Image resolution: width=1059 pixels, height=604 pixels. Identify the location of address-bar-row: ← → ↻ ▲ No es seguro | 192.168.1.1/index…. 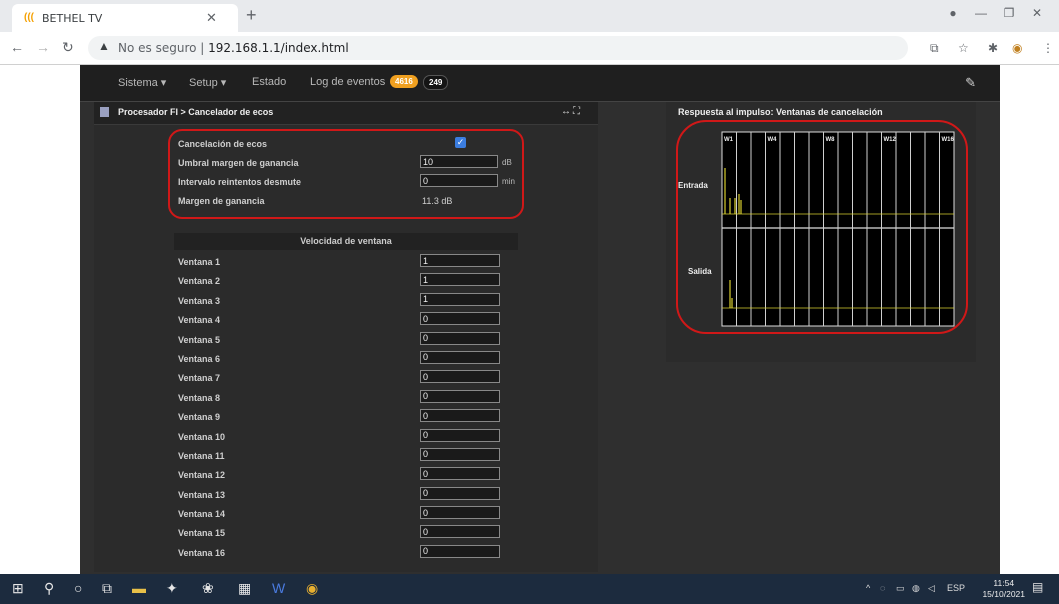
(529, 48).